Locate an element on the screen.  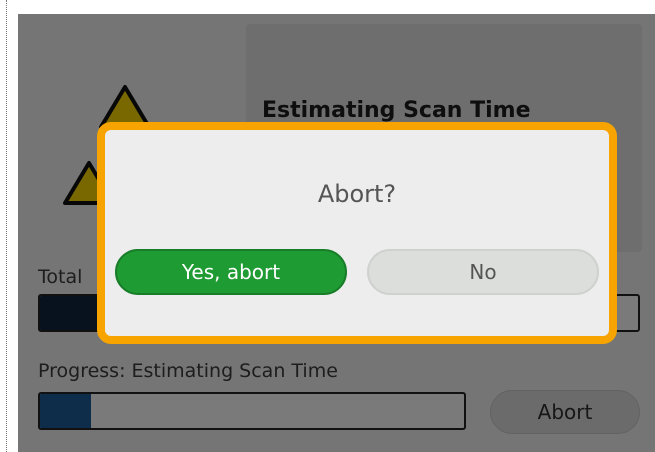
cancel-button: No is located at coordinates (483, 272).